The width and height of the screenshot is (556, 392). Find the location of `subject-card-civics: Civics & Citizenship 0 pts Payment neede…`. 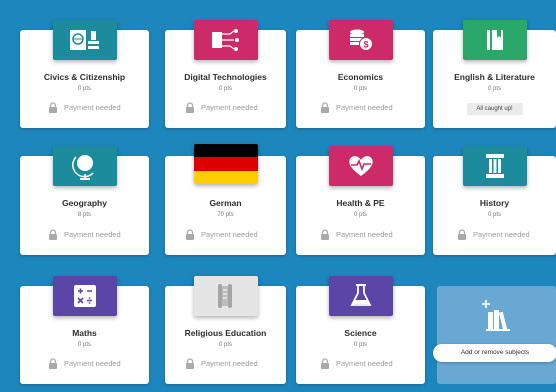

subject-card-civics: Civics & Citizenship 0 pts Payment neede… is located at coordinates (84, 74).